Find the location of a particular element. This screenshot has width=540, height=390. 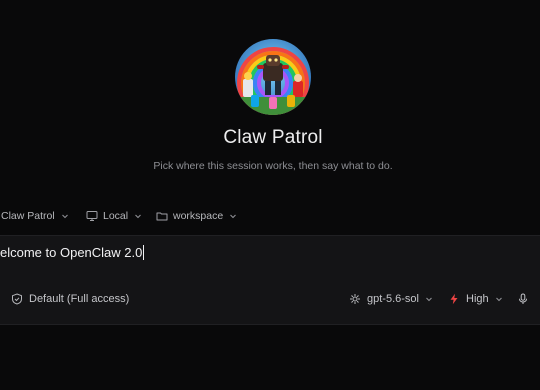

project-selector: Claw Patrol is located at coordinates (35, 216).